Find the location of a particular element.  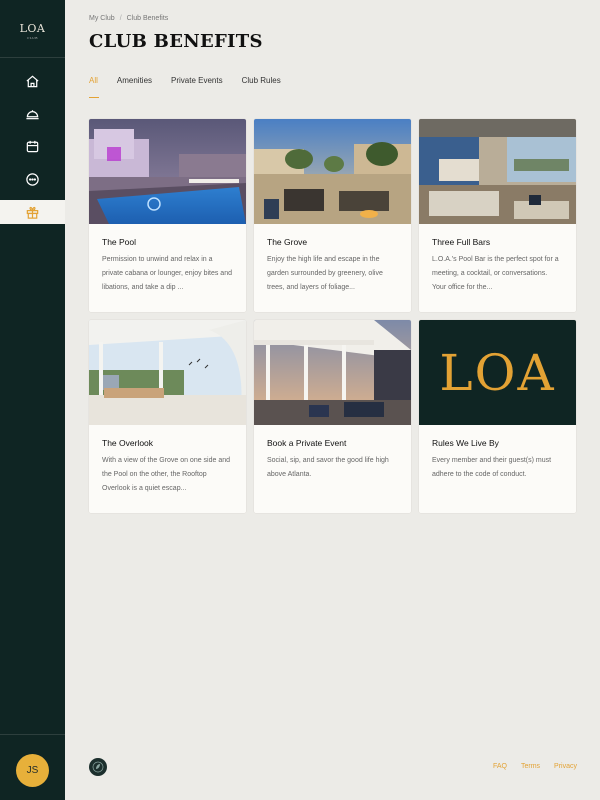

card-title: Three Full Bars is located at coordinates (461, 242).